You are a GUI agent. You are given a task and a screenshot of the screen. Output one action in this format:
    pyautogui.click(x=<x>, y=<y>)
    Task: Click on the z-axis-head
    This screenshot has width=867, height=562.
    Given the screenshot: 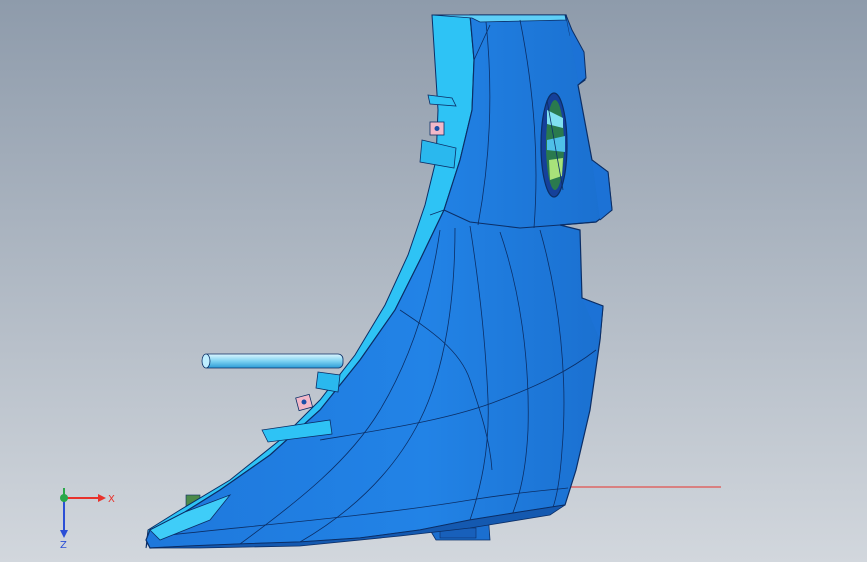 What is the action you would take?
    pyautogui.click(x=64, y=534)
    